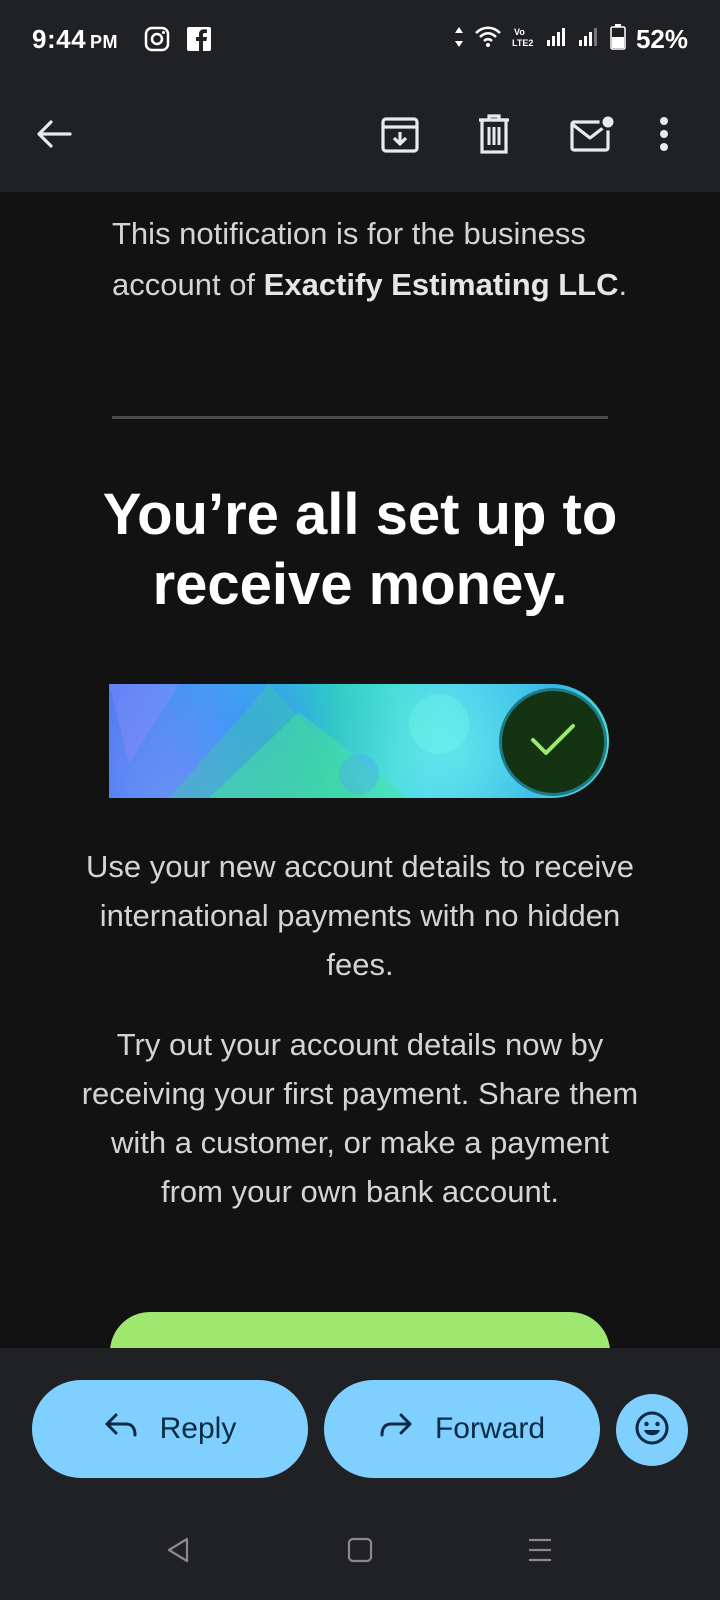  What do you see at coordinates (360, 417) in the screenshot?
I see `divider` at bounding box center [360, 417].